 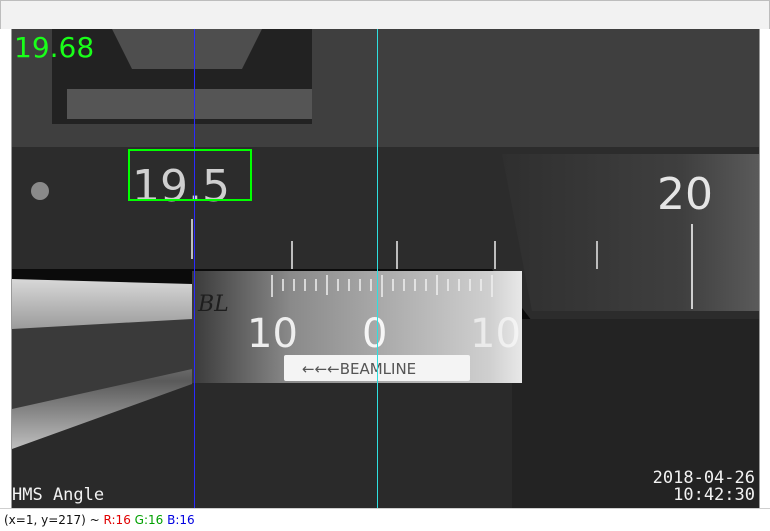 I want to click on status-bar: (x=1, y=217) ~ R:16 G:16 B:16, so click(x=385, y=519).